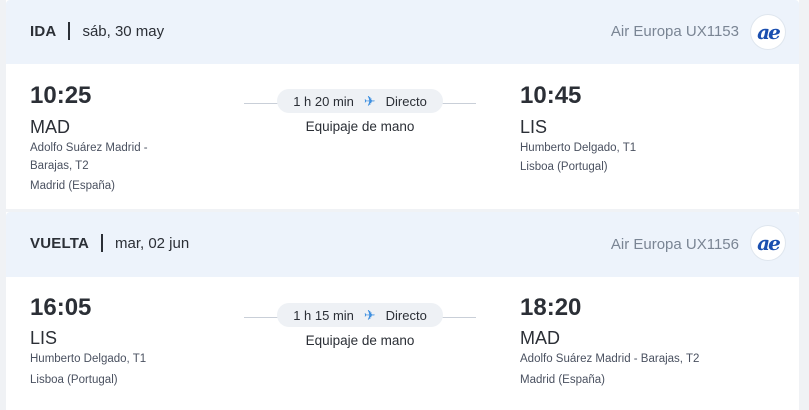 This screenshot has width=809, height=410. Describe the element at coordinates (610, 359) in the screenshot. I see `arrival-airport-name: Adolfo Suárez Madrid - Barajas, T2` at that location.